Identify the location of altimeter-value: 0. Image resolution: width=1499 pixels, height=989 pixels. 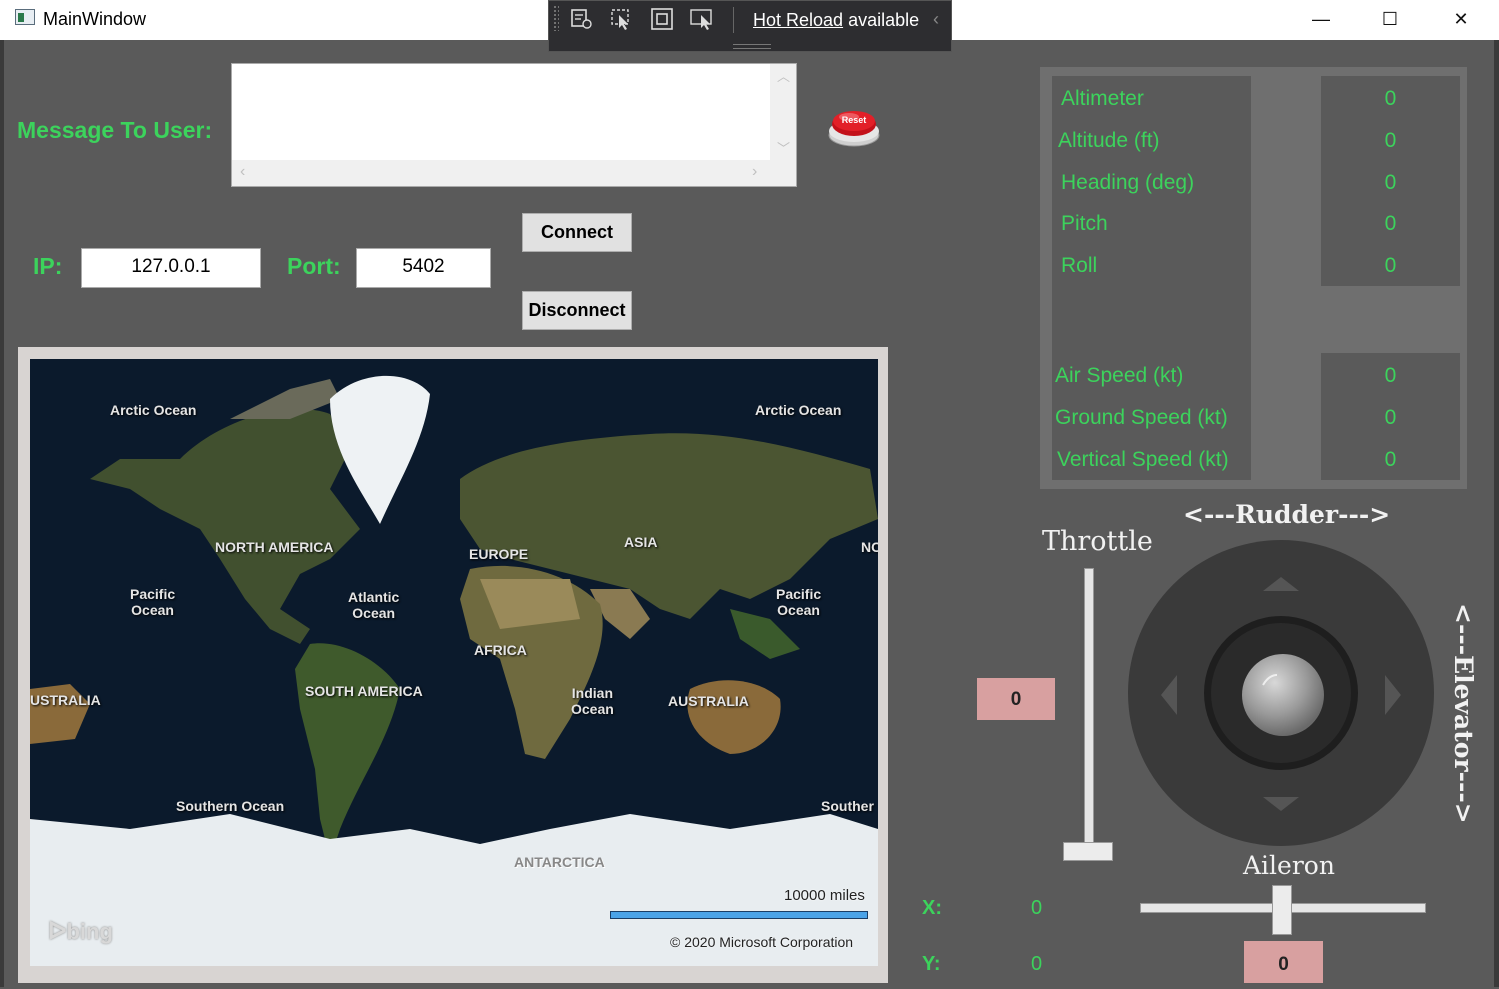
(1390, 98).